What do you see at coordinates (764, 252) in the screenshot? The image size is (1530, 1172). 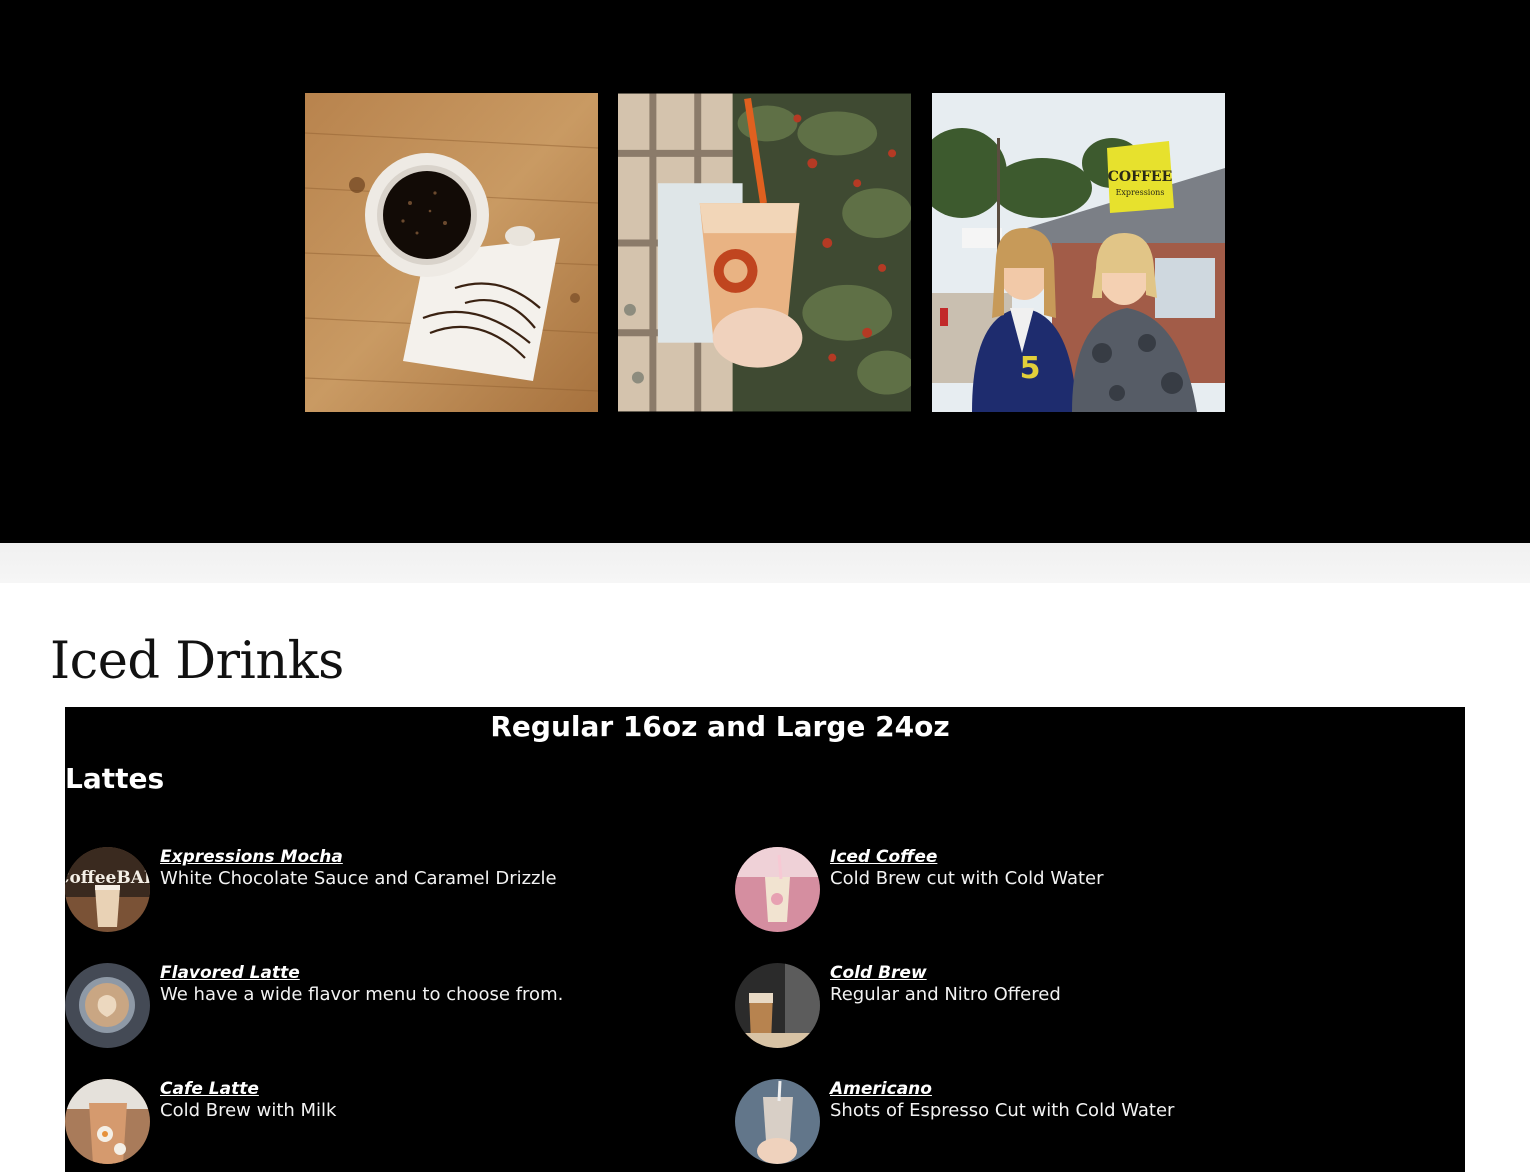 I see `iced-drink-in-hand-photo` at bounding box center [764, 252].